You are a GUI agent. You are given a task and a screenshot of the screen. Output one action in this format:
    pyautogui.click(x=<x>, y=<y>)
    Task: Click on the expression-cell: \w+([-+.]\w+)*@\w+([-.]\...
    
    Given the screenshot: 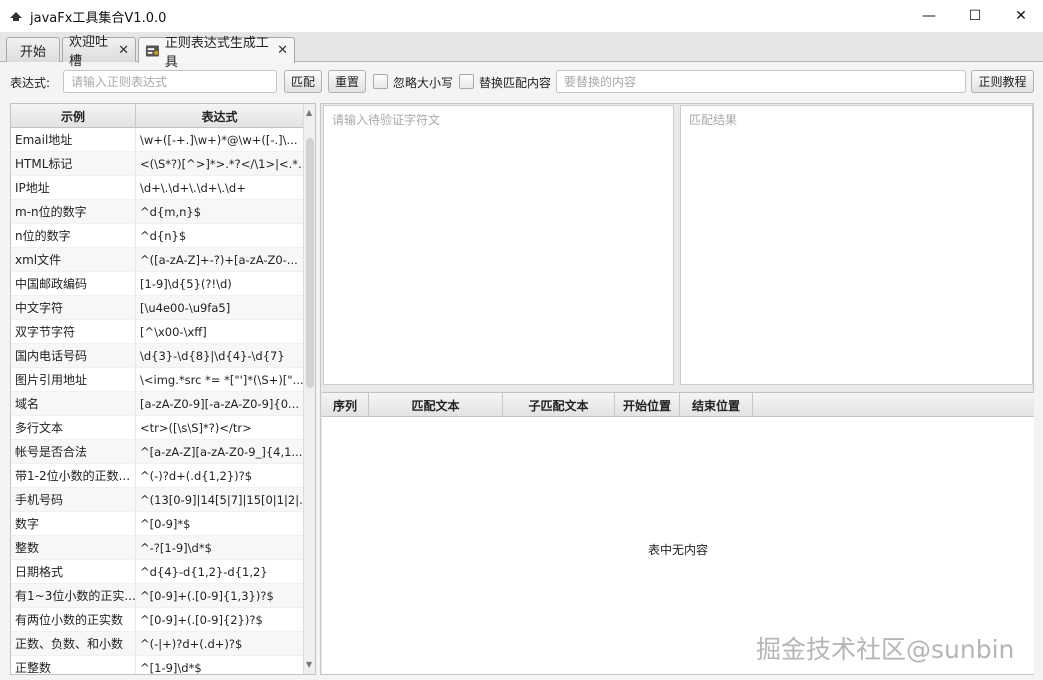 What is the action you would take?
    pyautogui.click(x=220, y=139)
    